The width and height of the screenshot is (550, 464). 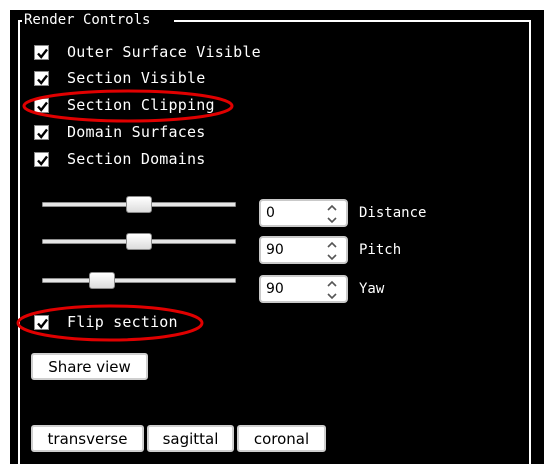 I want to click on checkbox-outer-surface, so click(x=41, y=52).